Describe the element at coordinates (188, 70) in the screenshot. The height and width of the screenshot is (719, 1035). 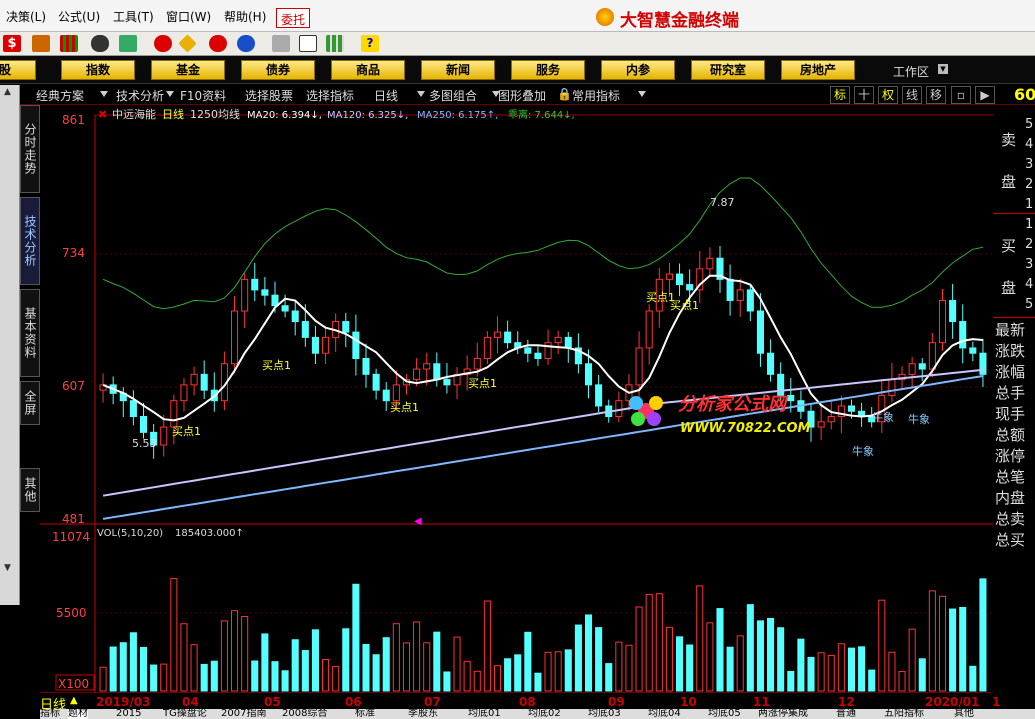
I see `nav-fund: 基金` at that location.